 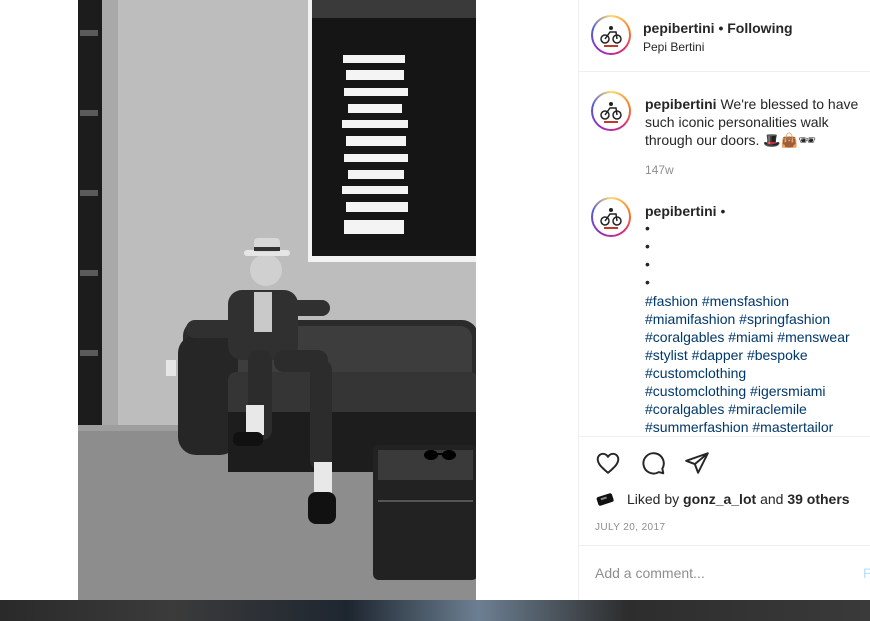 I want to click on following-button: Following, so click(x=759, y=28).